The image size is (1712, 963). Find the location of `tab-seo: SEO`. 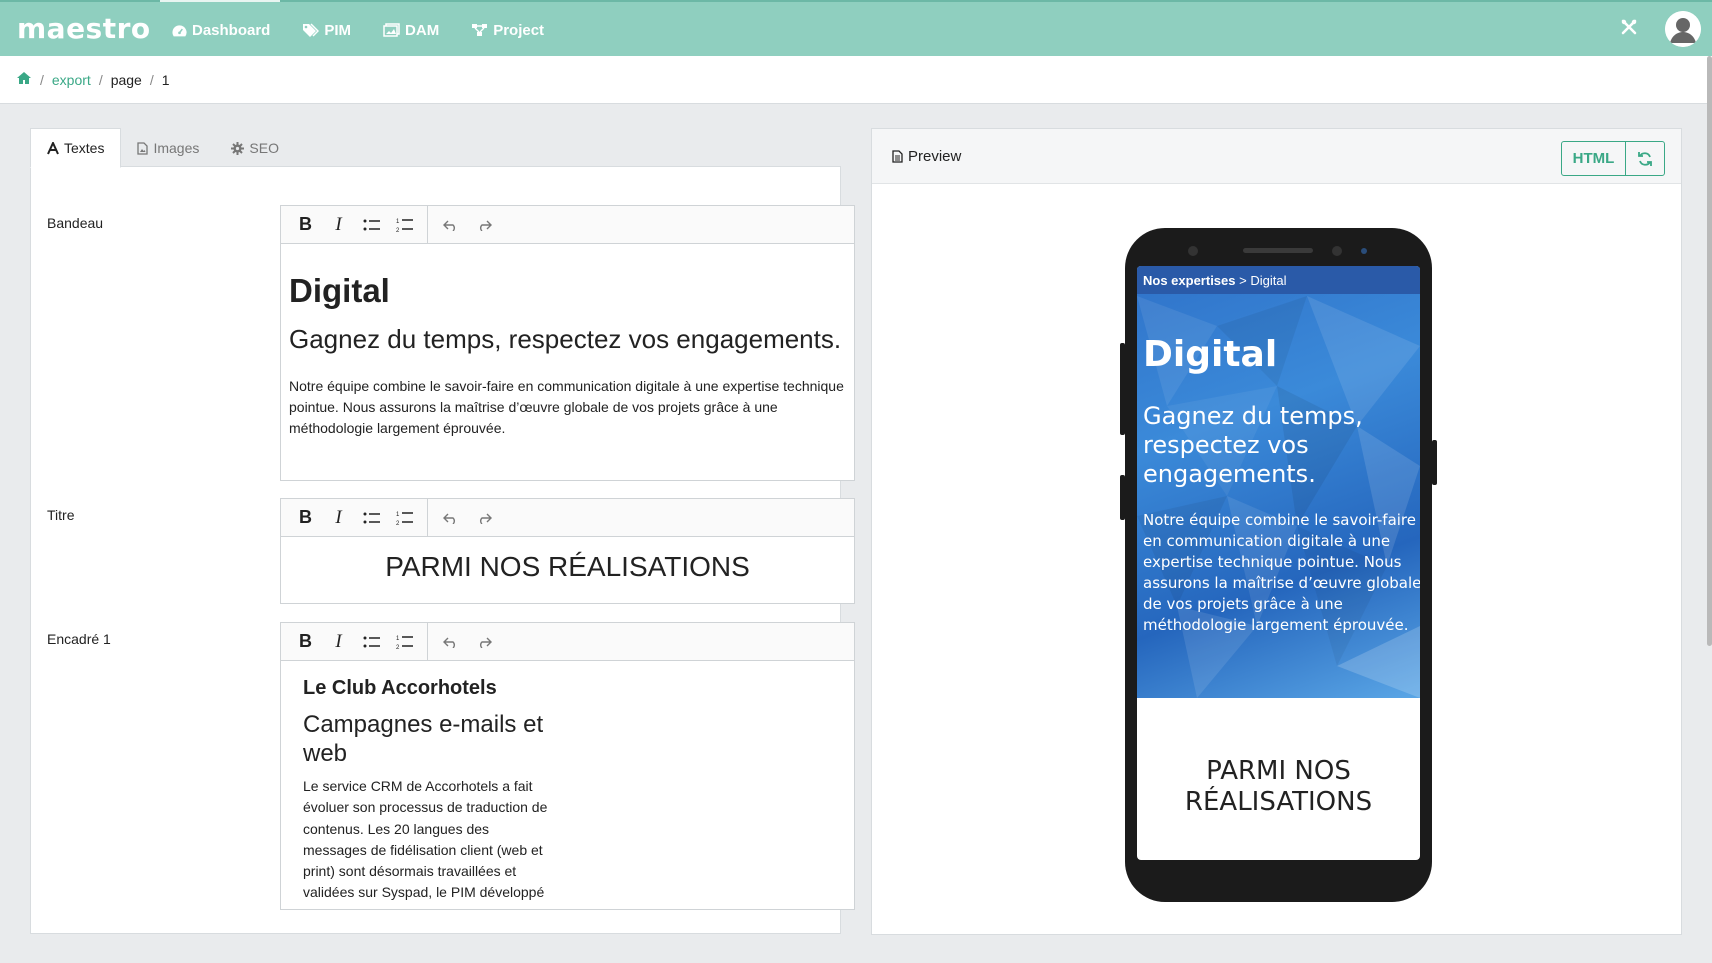

tab-seo: SEO is located at coordinates (255, 148).